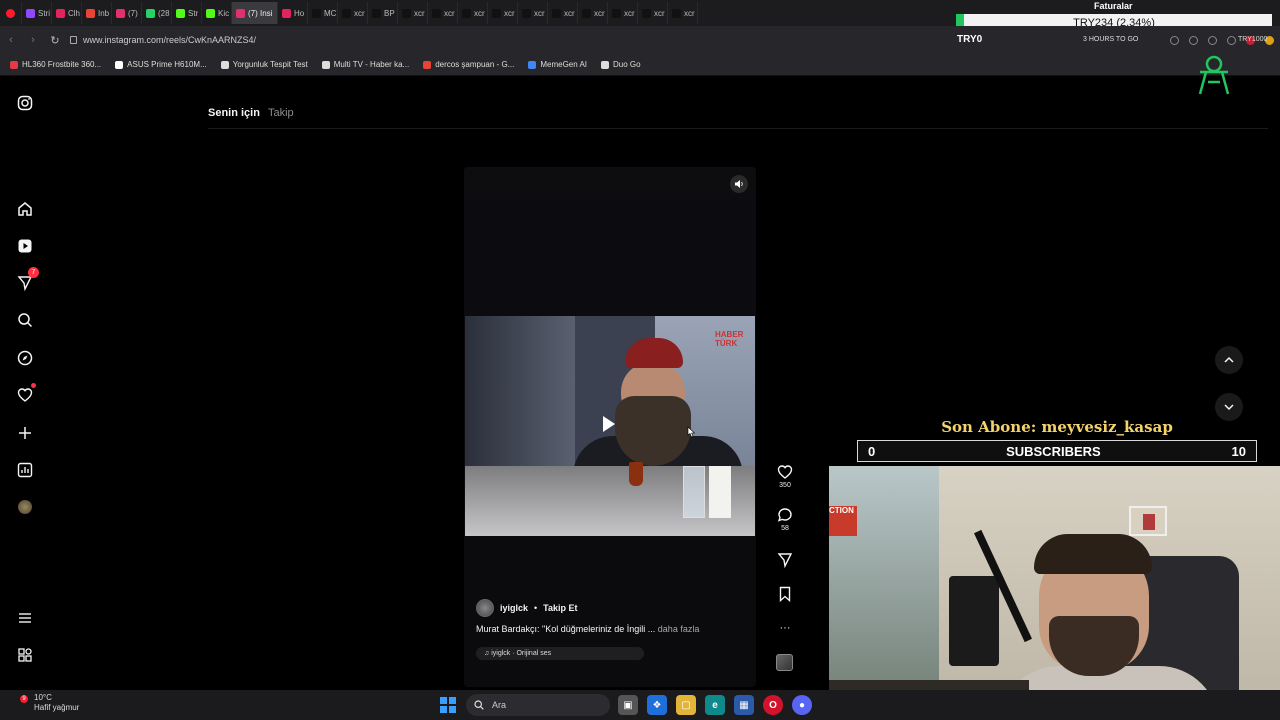  Describe the element at coordinates (686, 705) in the screenshot. I see `file-explorer-icon: ▢` at that location.